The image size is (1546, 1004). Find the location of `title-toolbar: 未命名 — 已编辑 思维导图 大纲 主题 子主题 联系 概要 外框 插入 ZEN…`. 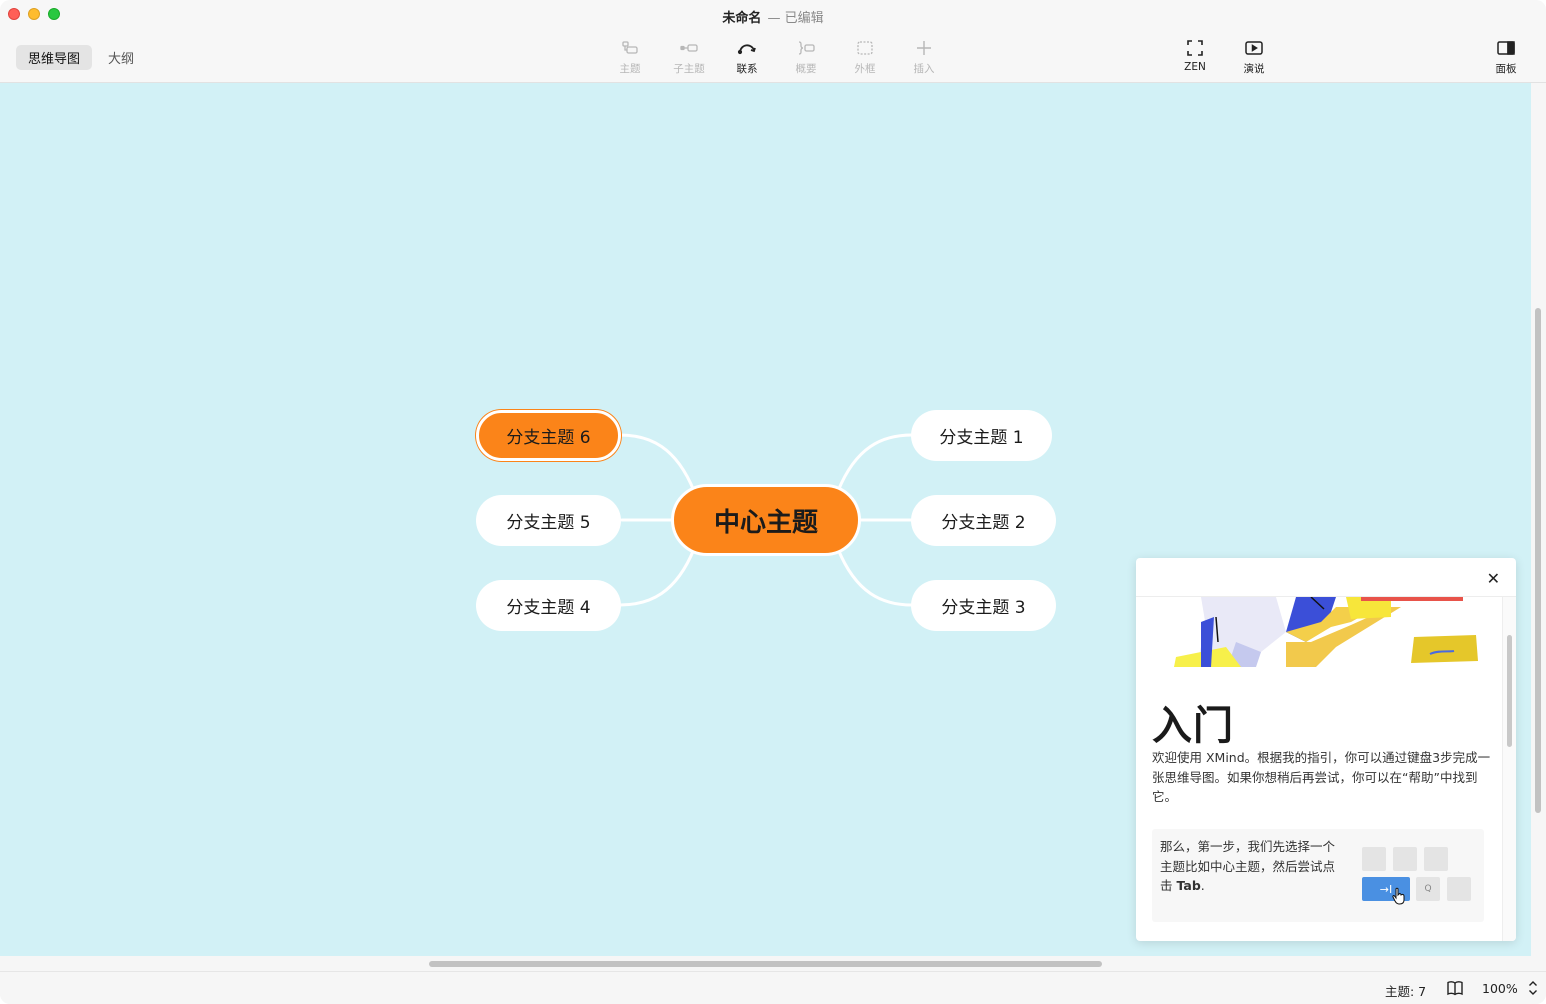

title-toolbar: 未命名 — 已编辑 思维导图 大纲 主题 子主题 联系 概要 外框 插入 ZEN… is located at coordinates (773, 41).